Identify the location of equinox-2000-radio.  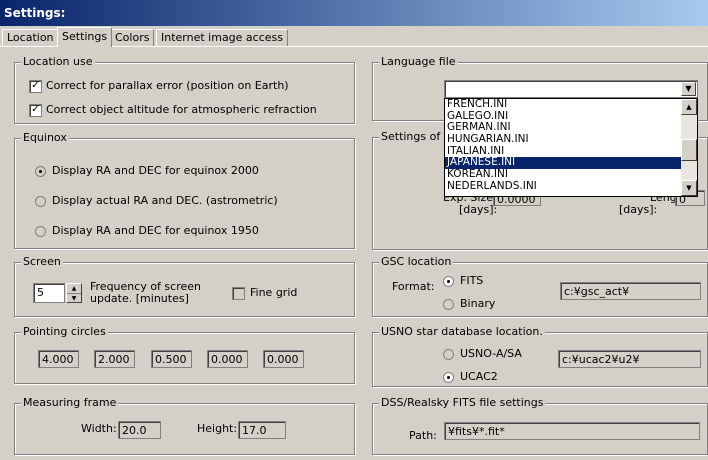
(40, 171).